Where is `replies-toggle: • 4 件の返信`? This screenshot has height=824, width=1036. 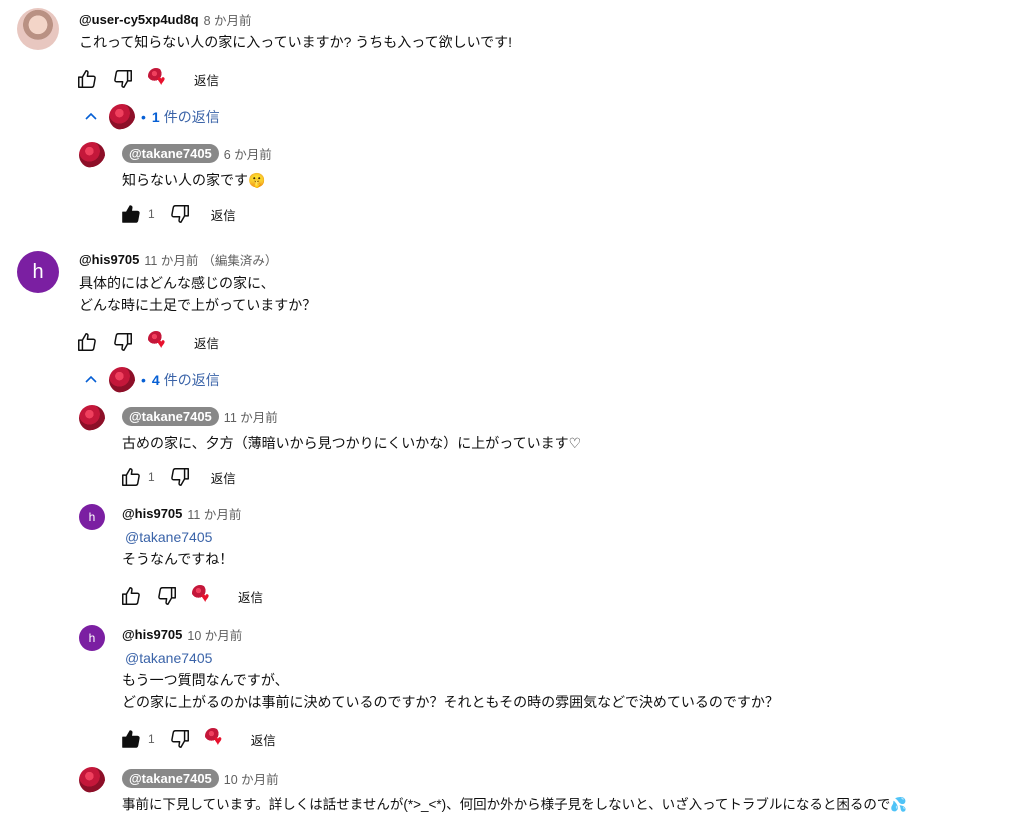
replies-toggle: • 4 件の返信 is located at coordinates (151, 380).